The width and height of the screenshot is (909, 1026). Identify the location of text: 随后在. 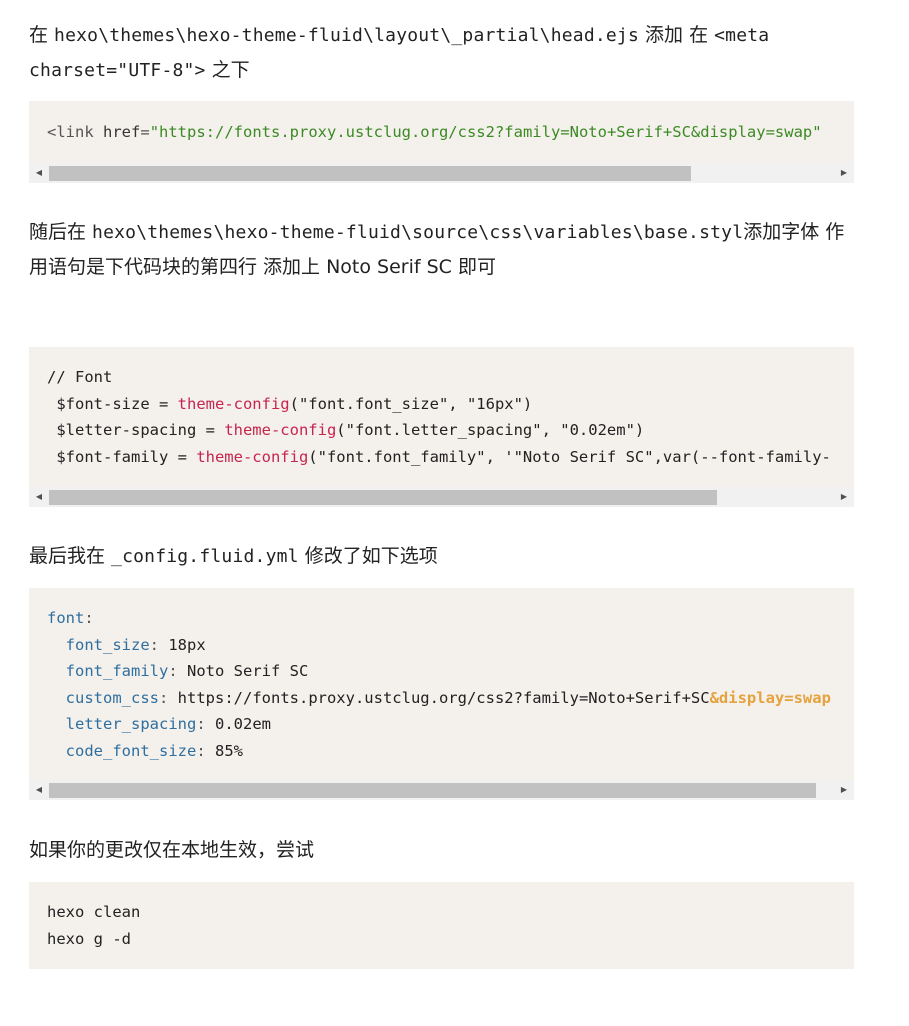
(61, 232).